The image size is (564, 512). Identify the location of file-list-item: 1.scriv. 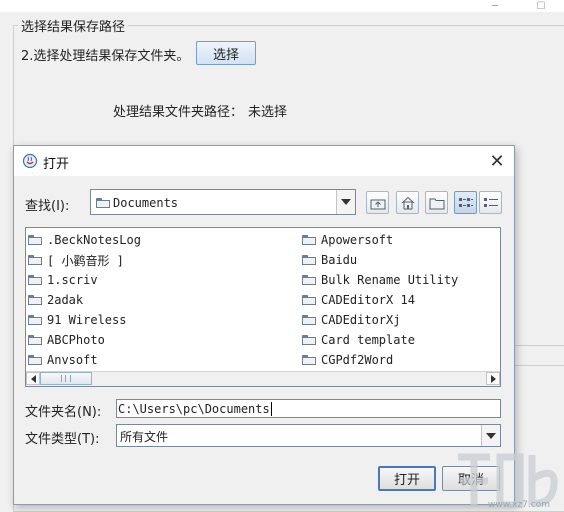
(84, 280).